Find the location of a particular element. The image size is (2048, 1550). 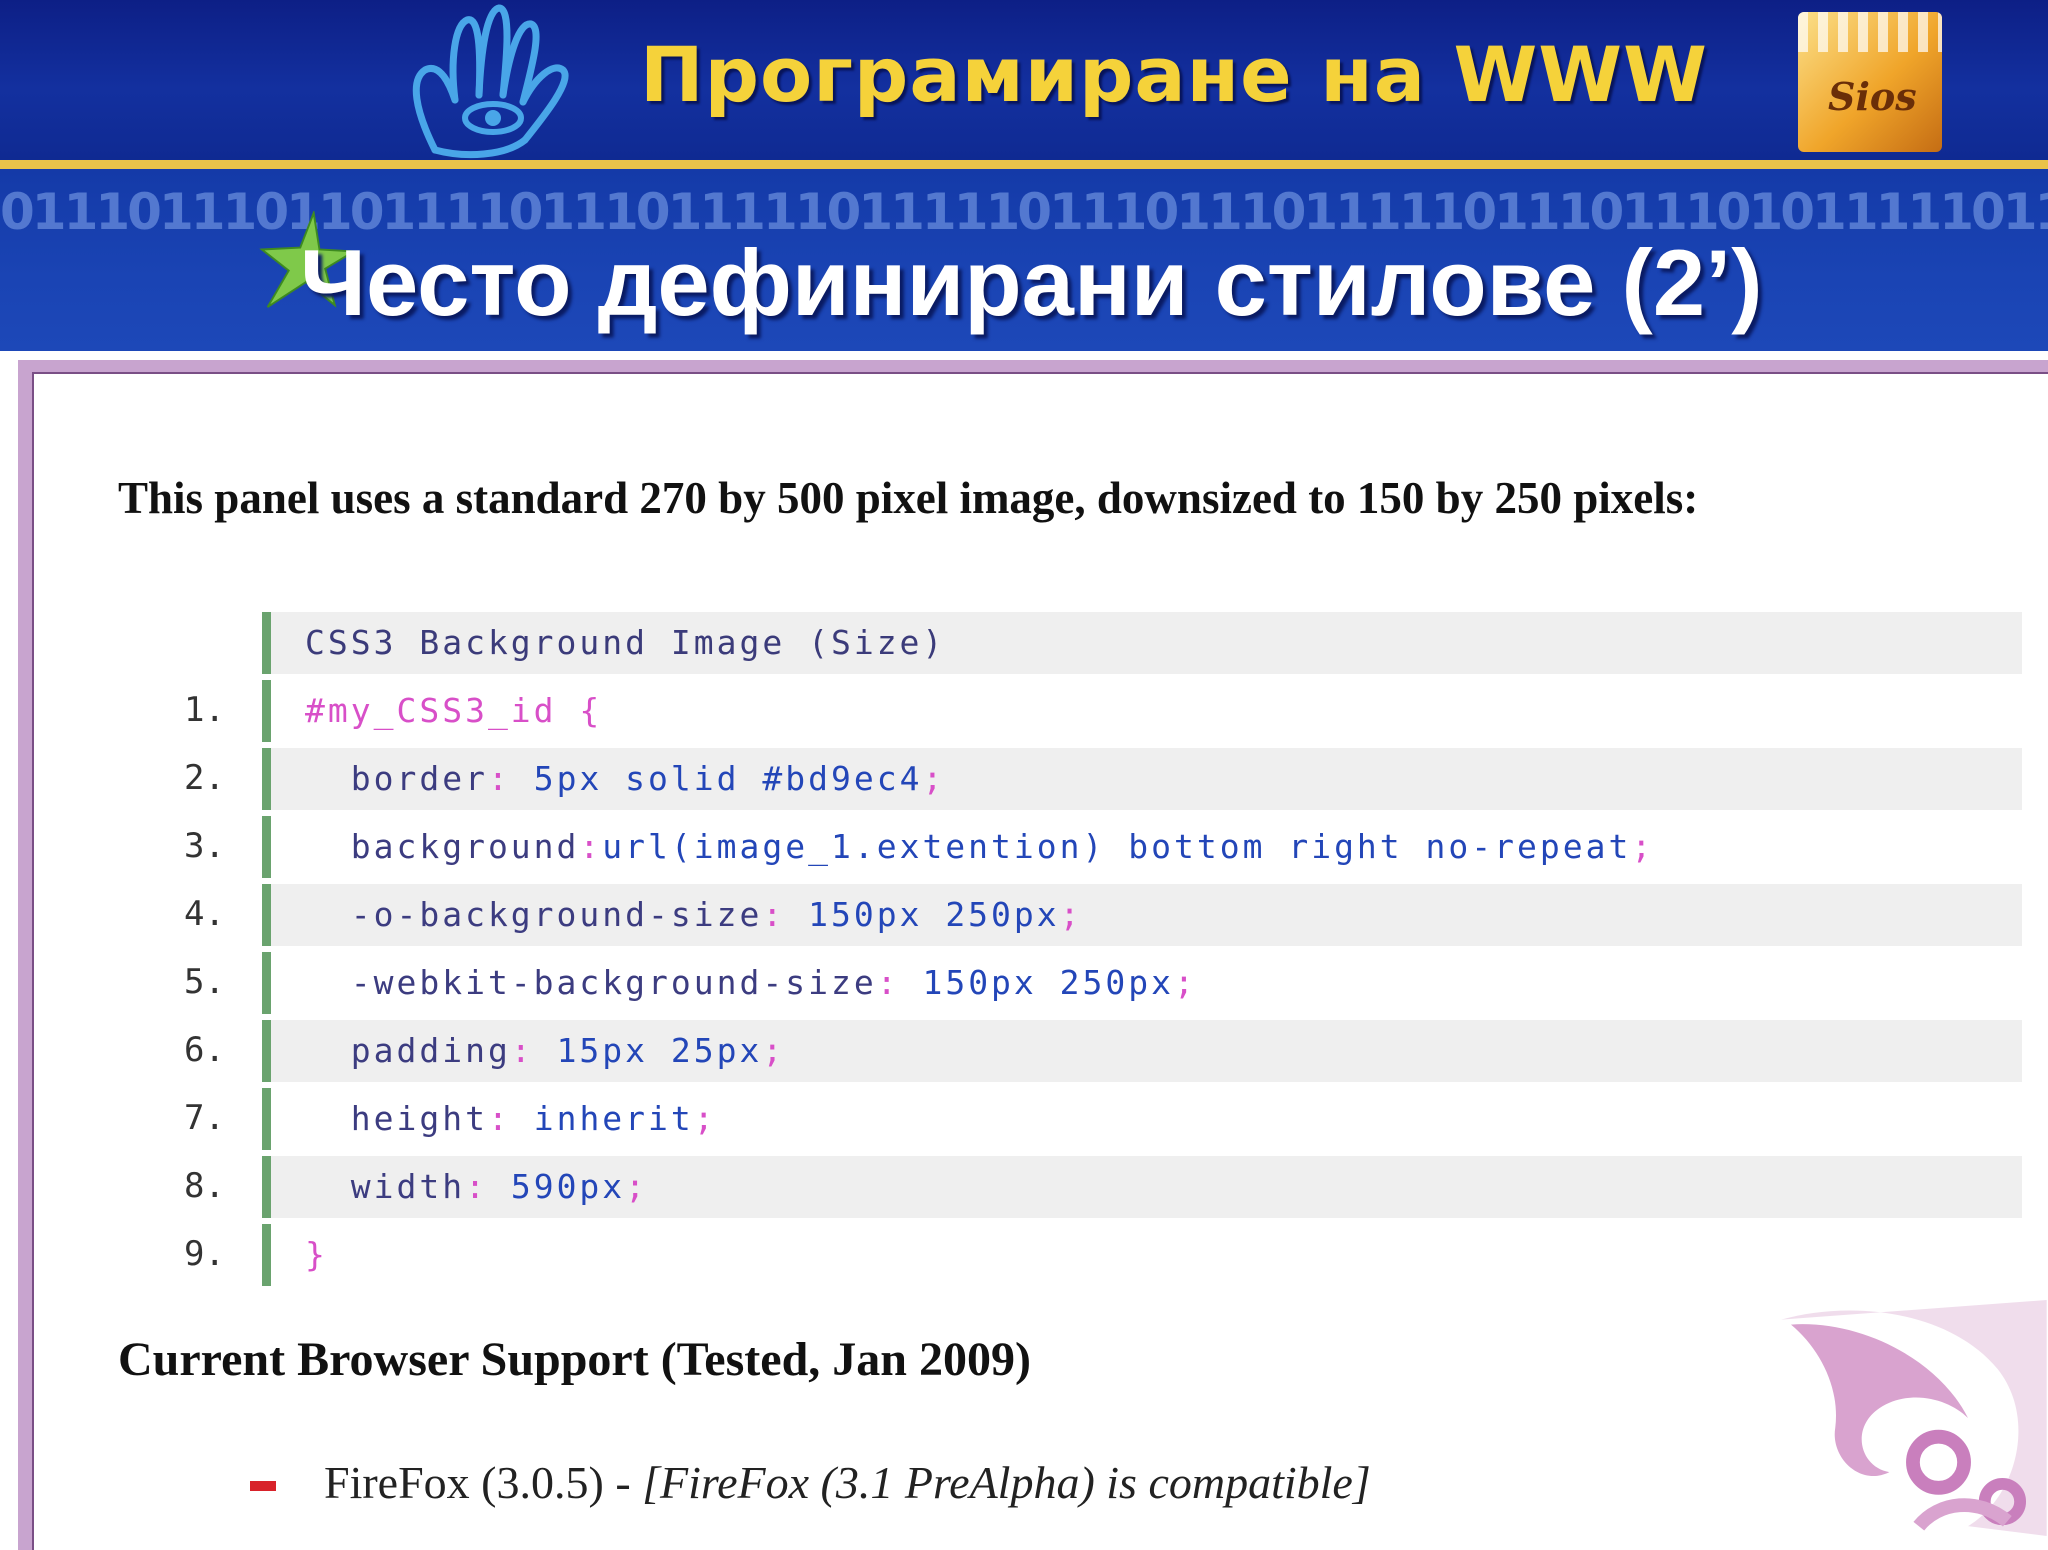

pink-flourish-decoration is located at coordinates (1914, 1418).